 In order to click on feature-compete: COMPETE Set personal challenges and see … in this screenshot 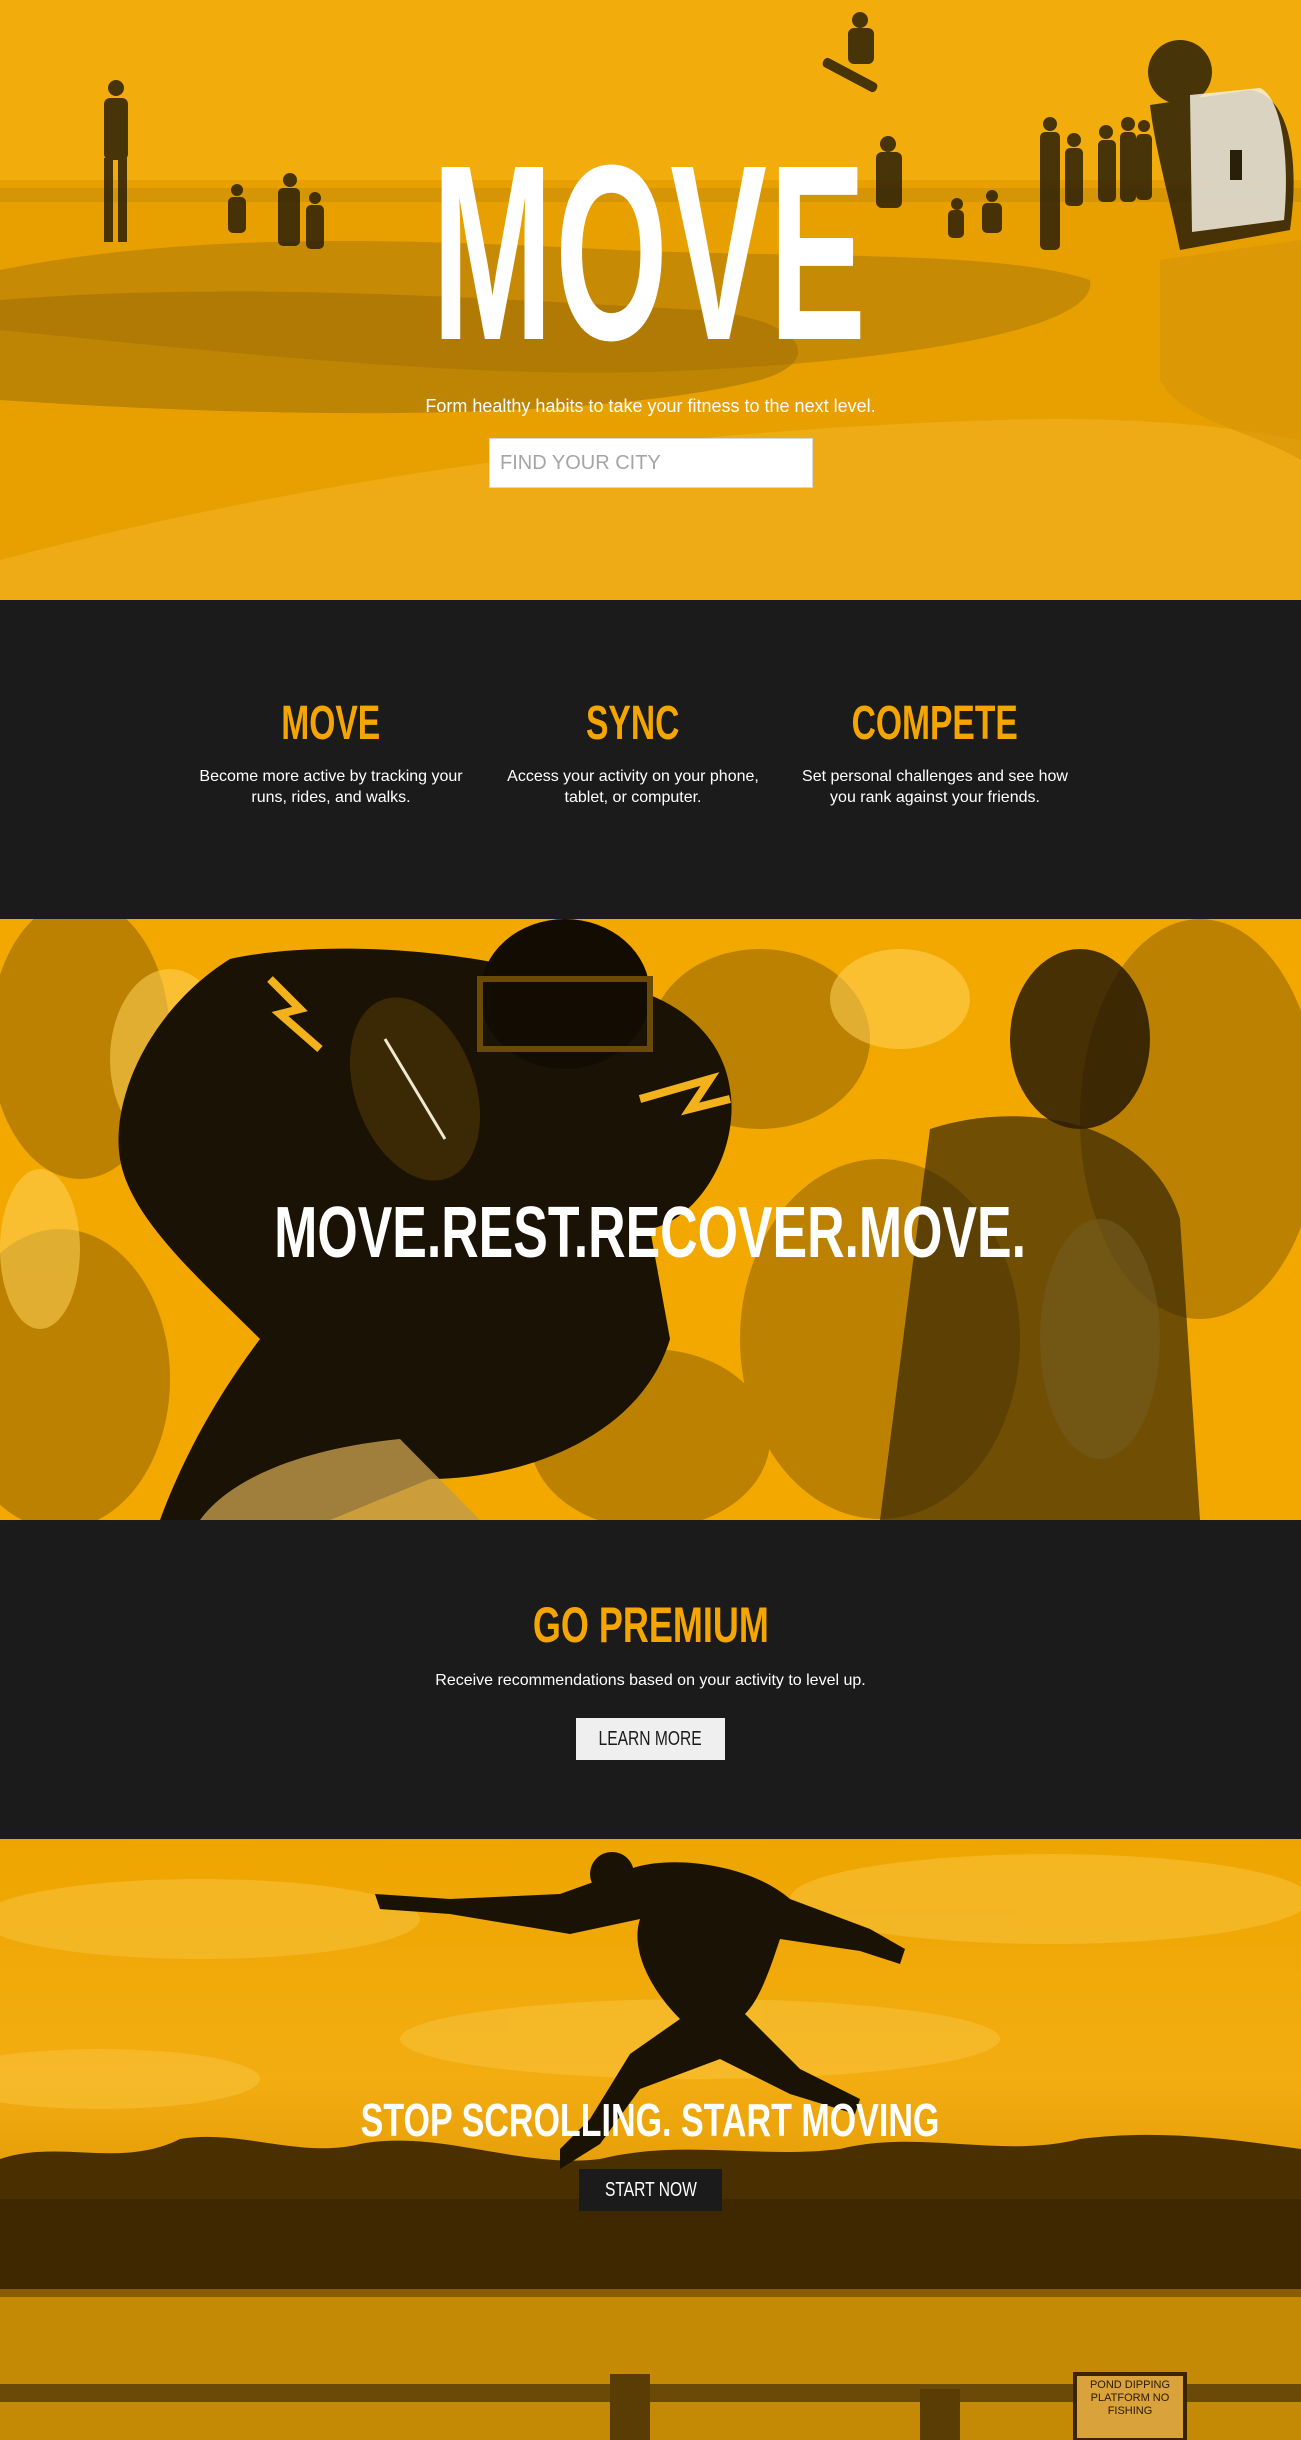, I will do `click(935, 752)`.